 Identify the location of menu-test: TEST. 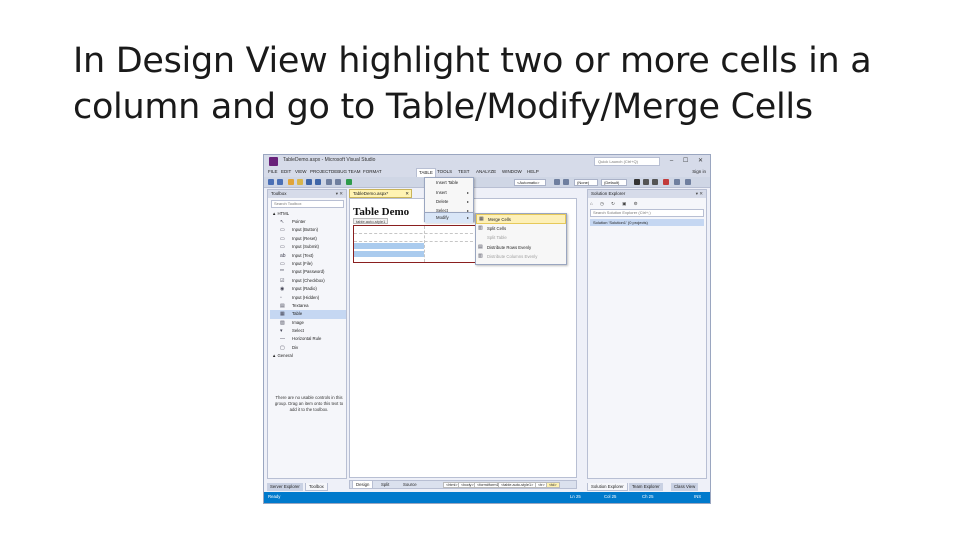
(464, 171).